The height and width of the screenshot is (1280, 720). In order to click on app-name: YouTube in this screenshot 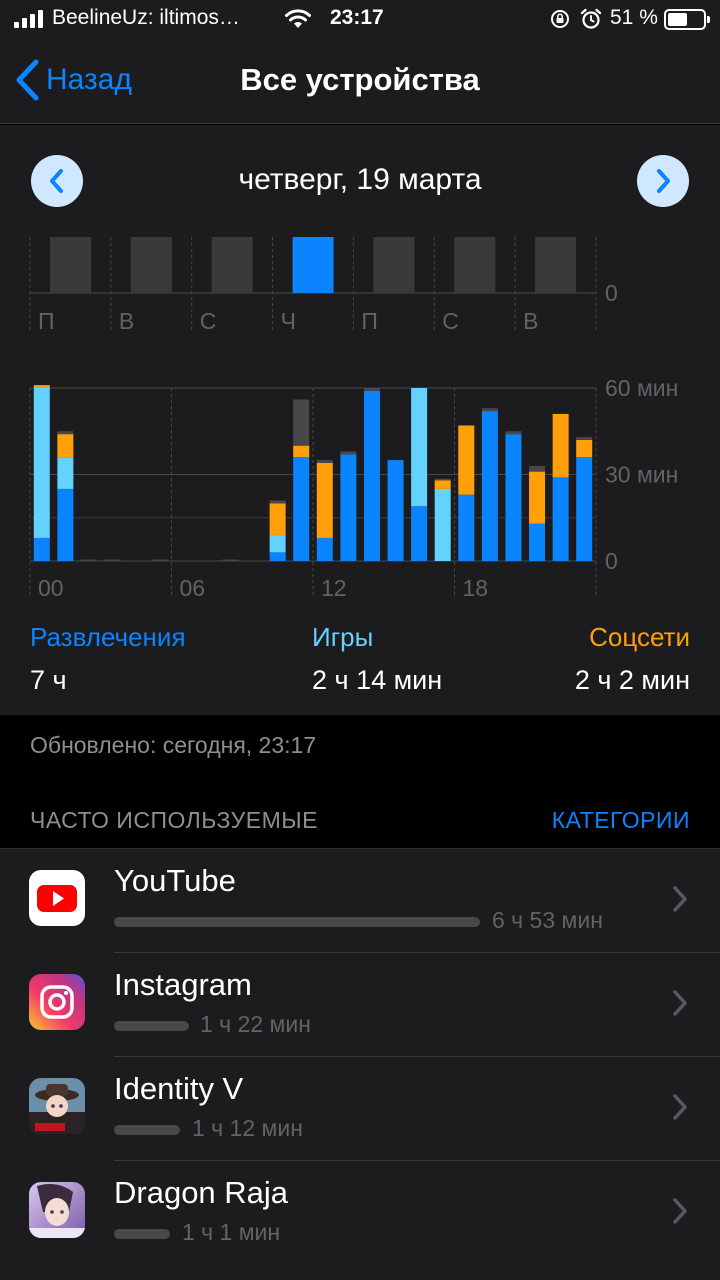, I will do `click(175, 880)`.